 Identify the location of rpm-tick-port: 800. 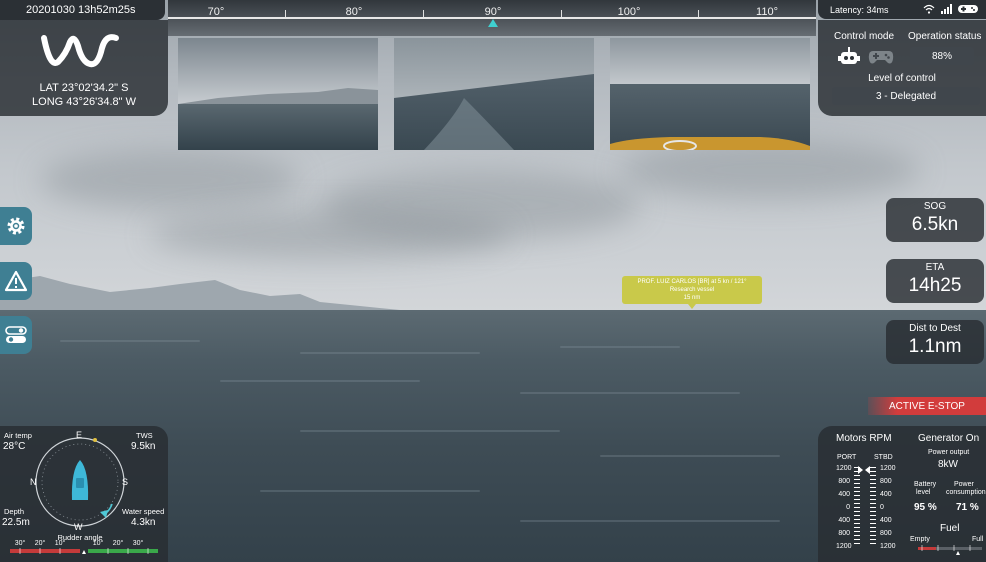
(844, 481).